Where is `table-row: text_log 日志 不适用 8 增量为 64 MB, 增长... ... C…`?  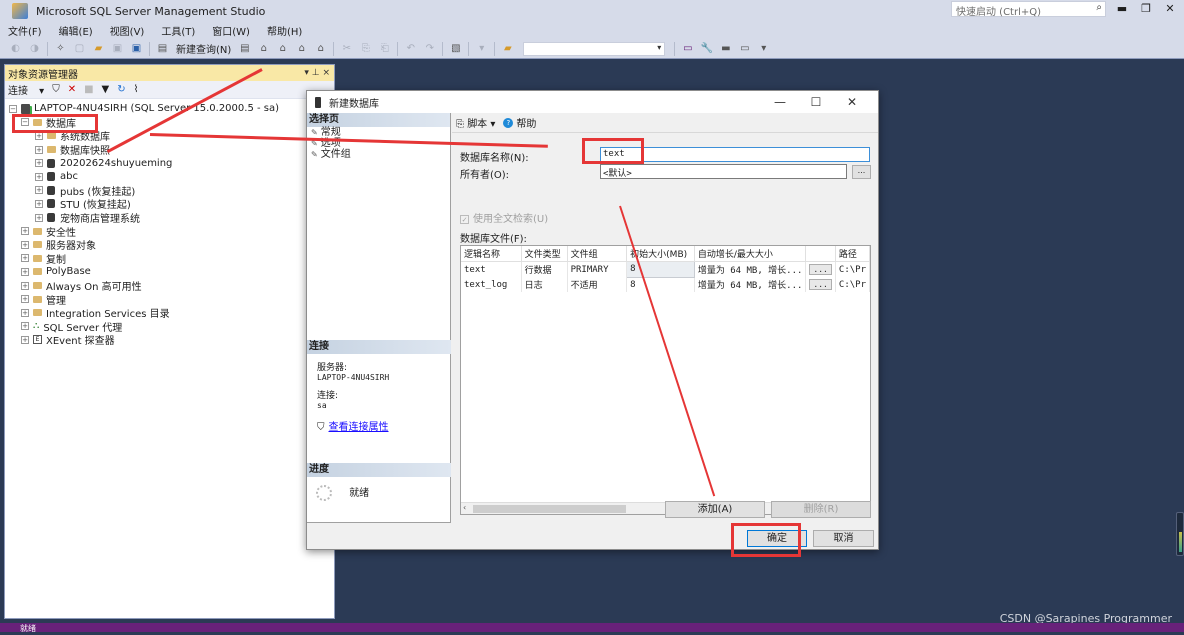 table-row: text_log 日志 不适用 8 增量为 64 MB, 增长... ... C… is located at coordinates (666, 284).